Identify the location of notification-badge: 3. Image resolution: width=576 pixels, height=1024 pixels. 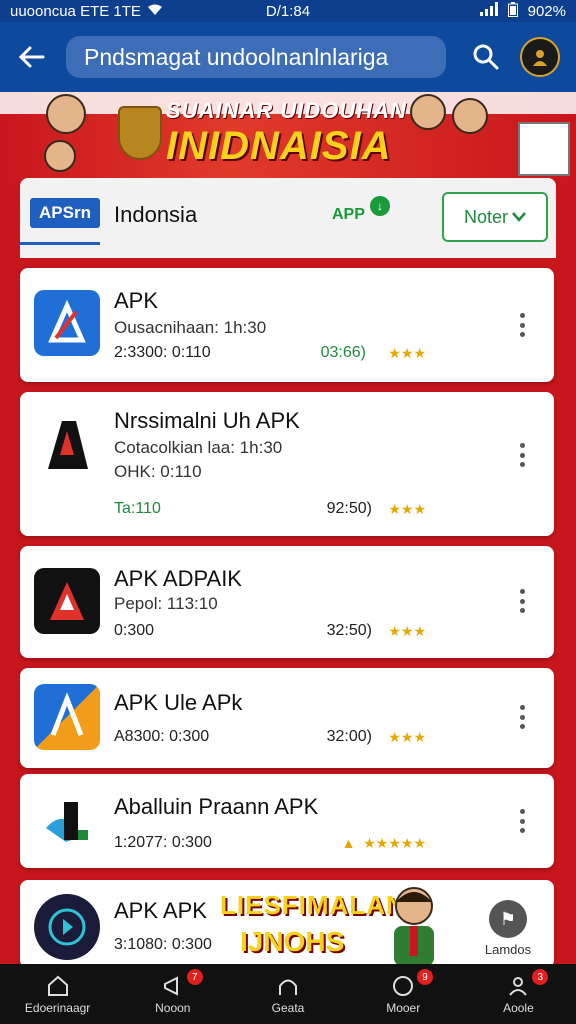
(540, 977).